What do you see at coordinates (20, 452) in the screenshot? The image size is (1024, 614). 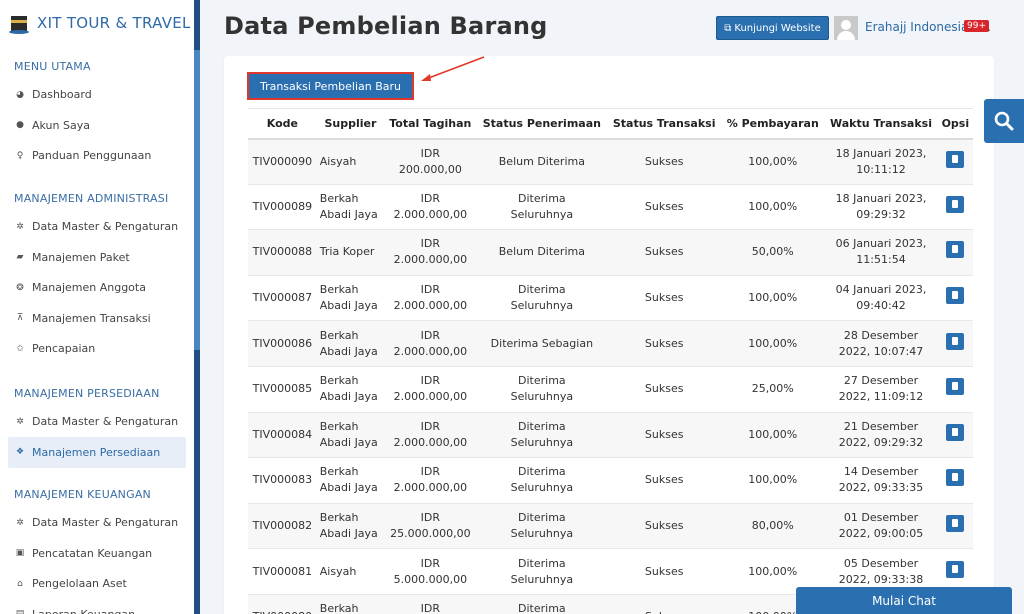 I see `cubes-icon: ❖` at bounding box center [20, 452].